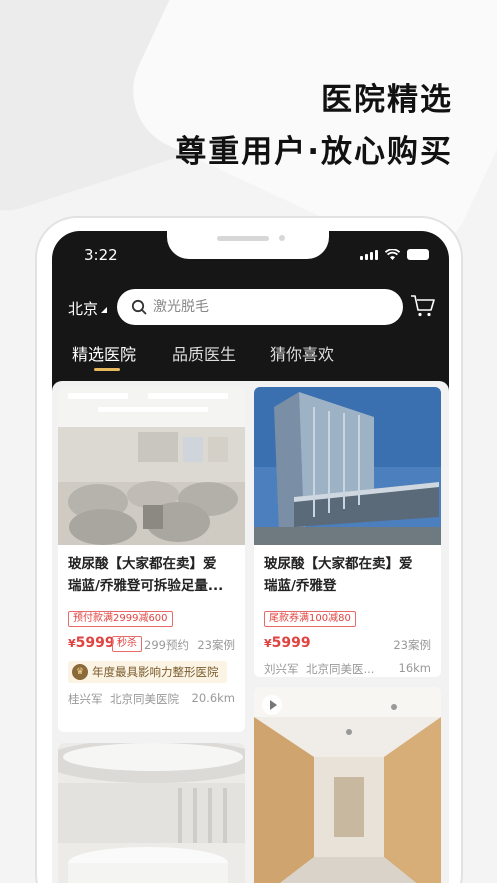  Describe the element at coordinates (120, 619) in the screenshot. I see `promo-tag: 预付款满2999减600` at that location.